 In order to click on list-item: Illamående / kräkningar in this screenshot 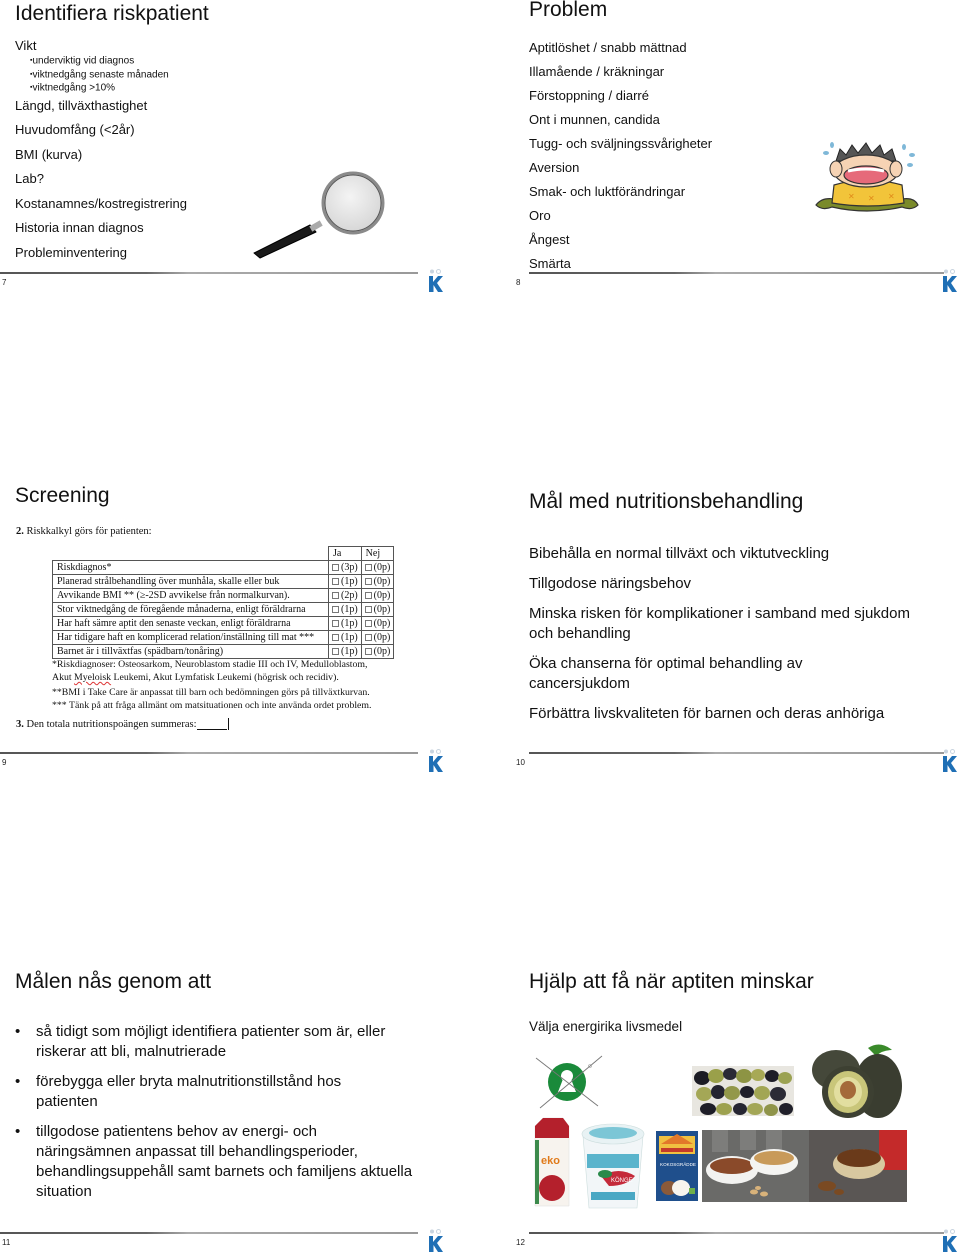, I will do `click(597, 71)`.